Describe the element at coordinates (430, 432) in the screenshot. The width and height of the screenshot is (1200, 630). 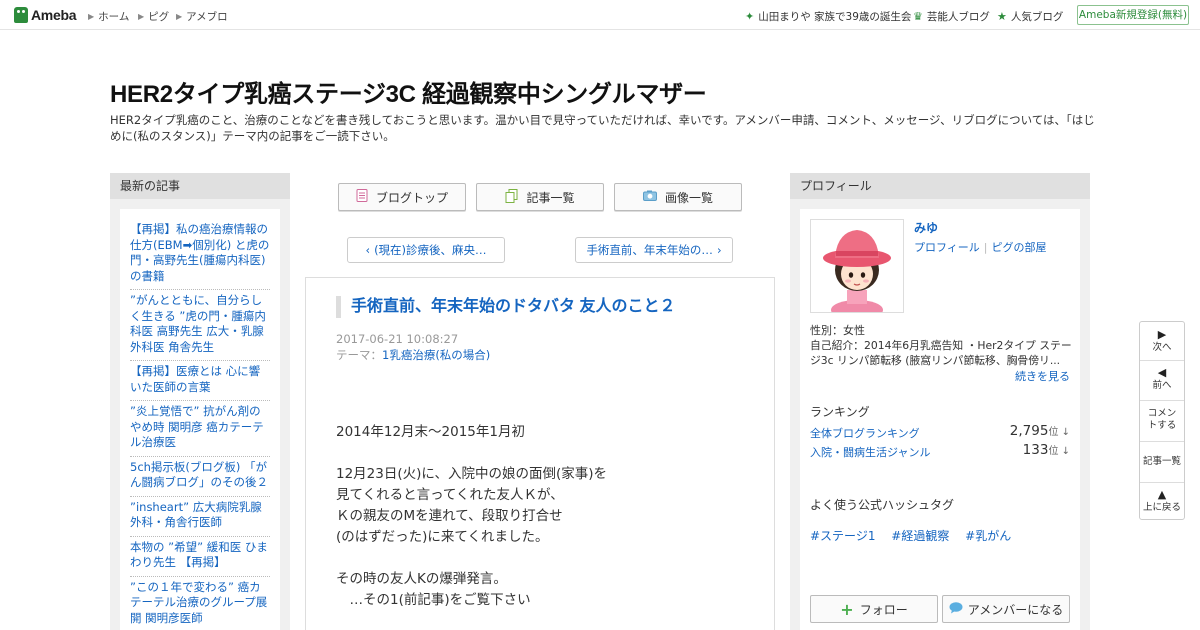
I see `entry-body-line: 2014年12月末～2015年1月初` at that location.